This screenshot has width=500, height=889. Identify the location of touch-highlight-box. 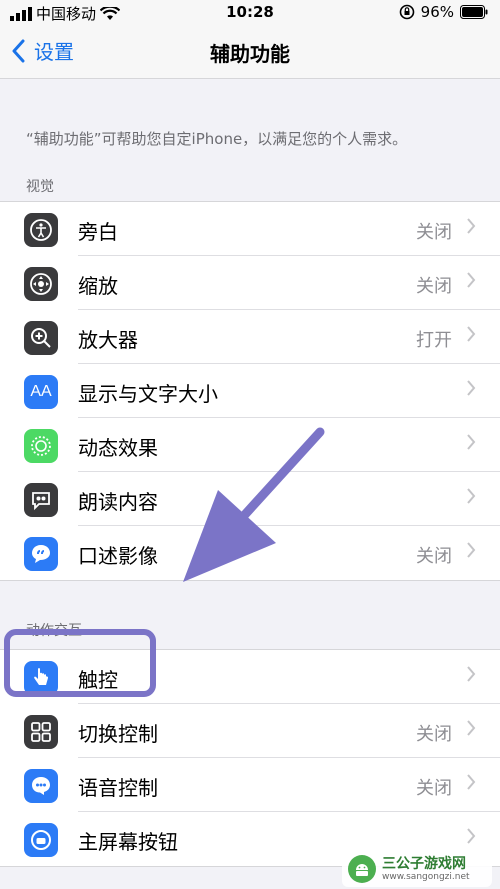
(80, 663).